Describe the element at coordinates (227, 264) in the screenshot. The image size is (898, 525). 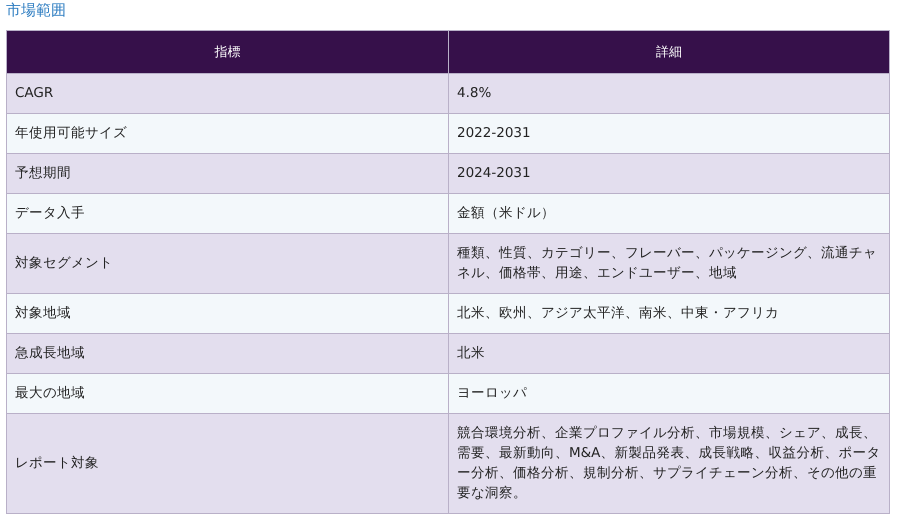
I see `table-cell: 対象セグメント` at that location.